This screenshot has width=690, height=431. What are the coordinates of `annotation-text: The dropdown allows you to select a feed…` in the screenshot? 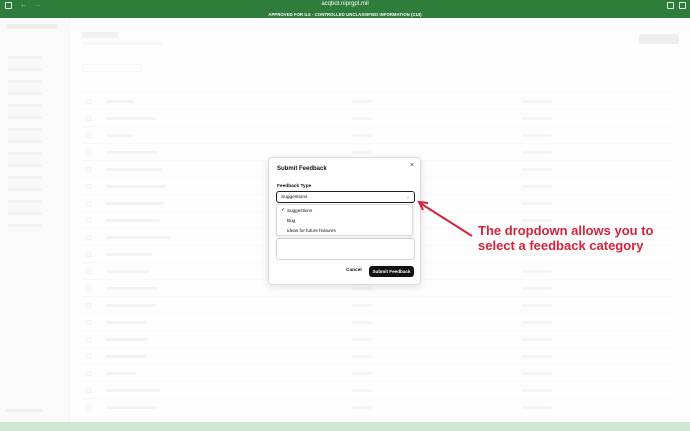 It's located at (578, 238).